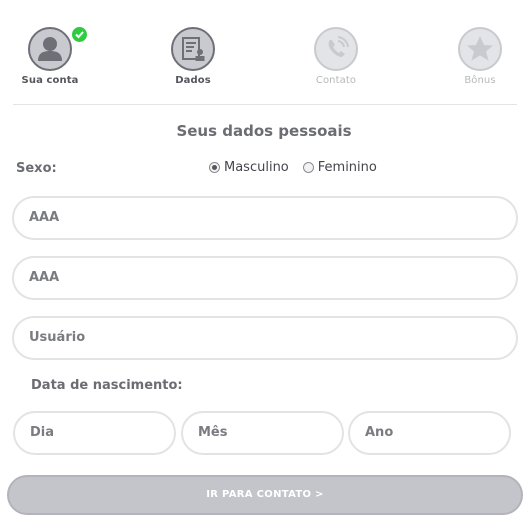  What do you see at coordinates (480, 49) in the screenshot?
I see `star-icon` at bounding box center [480, 49].